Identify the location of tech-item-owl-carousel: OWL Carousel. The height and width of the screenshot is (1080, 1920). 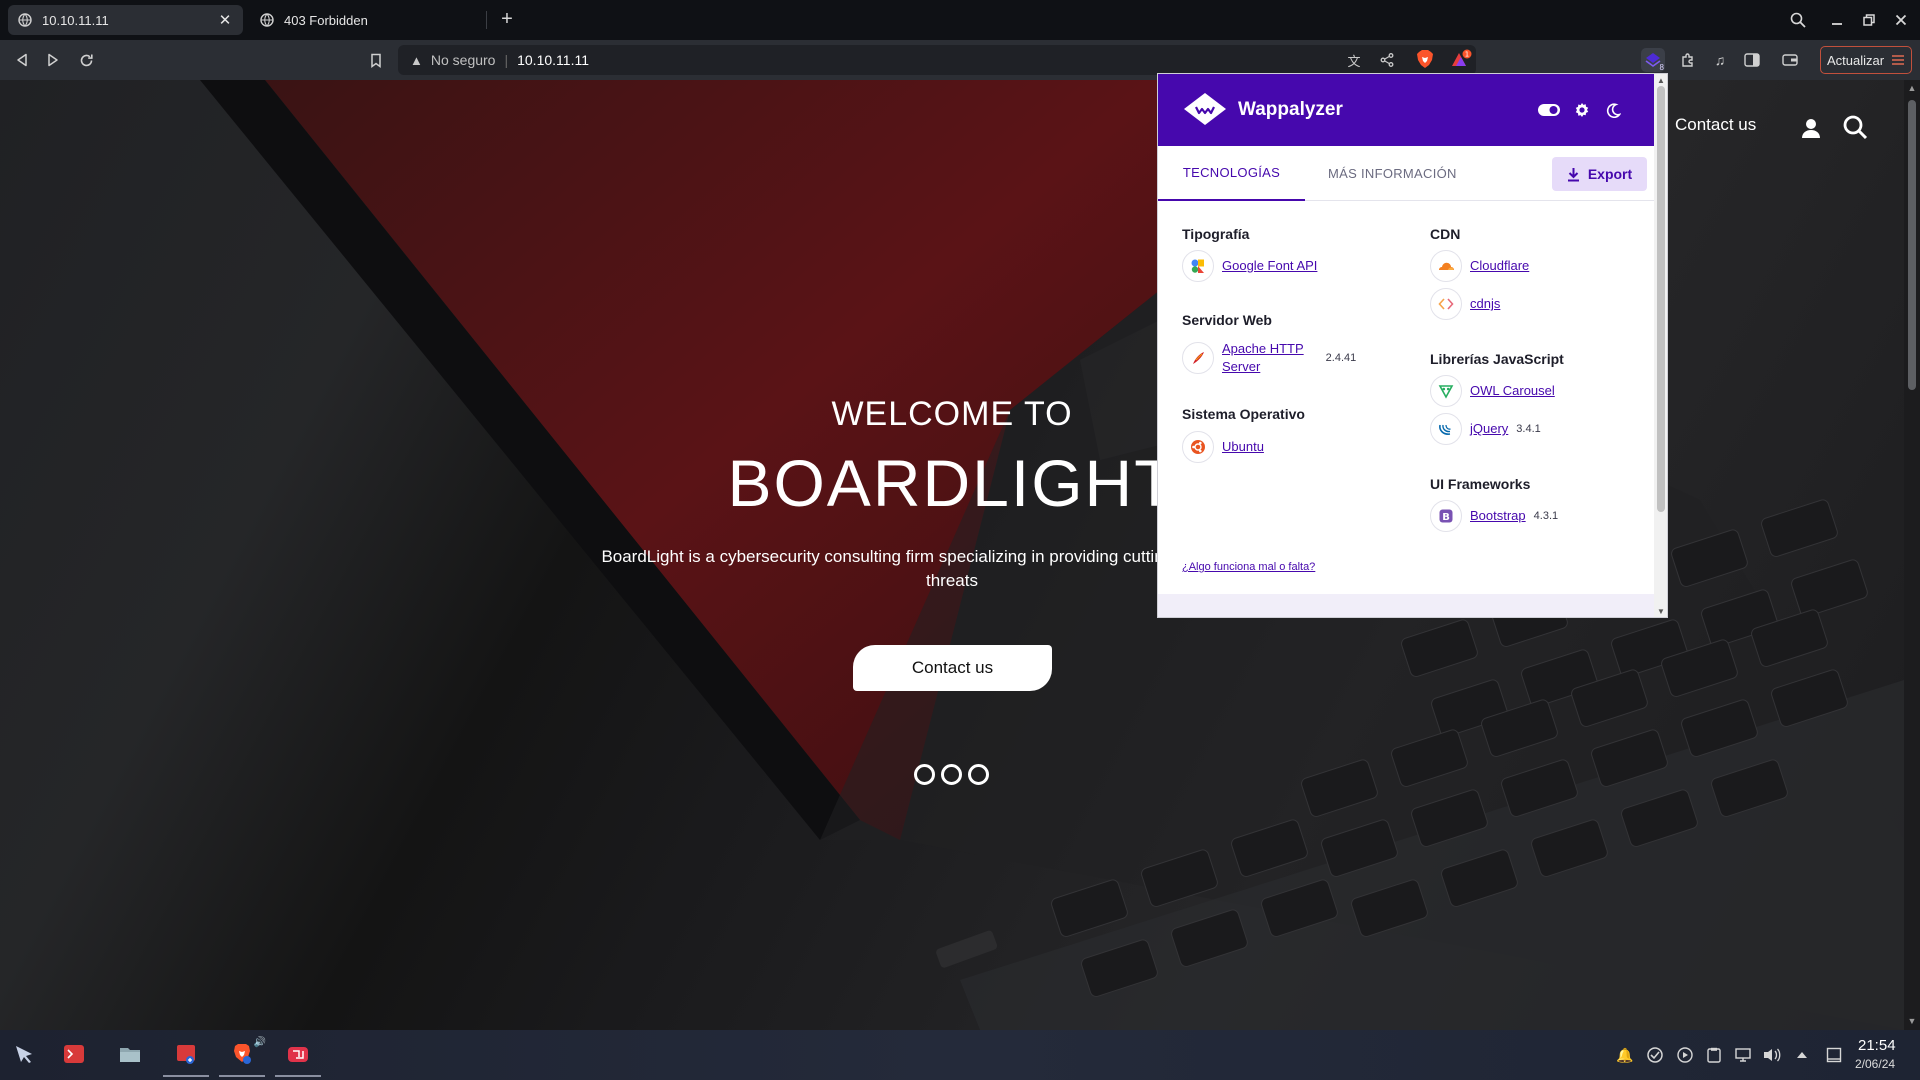
(1492, 391).